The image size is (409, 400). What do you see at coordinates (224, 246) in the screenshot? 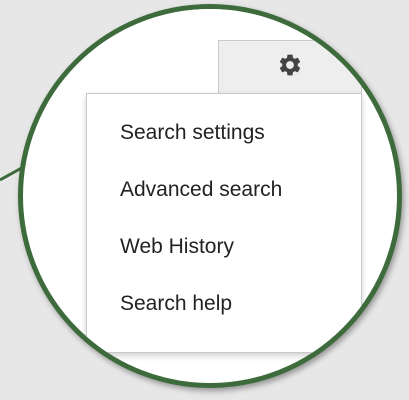
I see `menu-item-web-history: Web History` at bounding box center [224, 246].